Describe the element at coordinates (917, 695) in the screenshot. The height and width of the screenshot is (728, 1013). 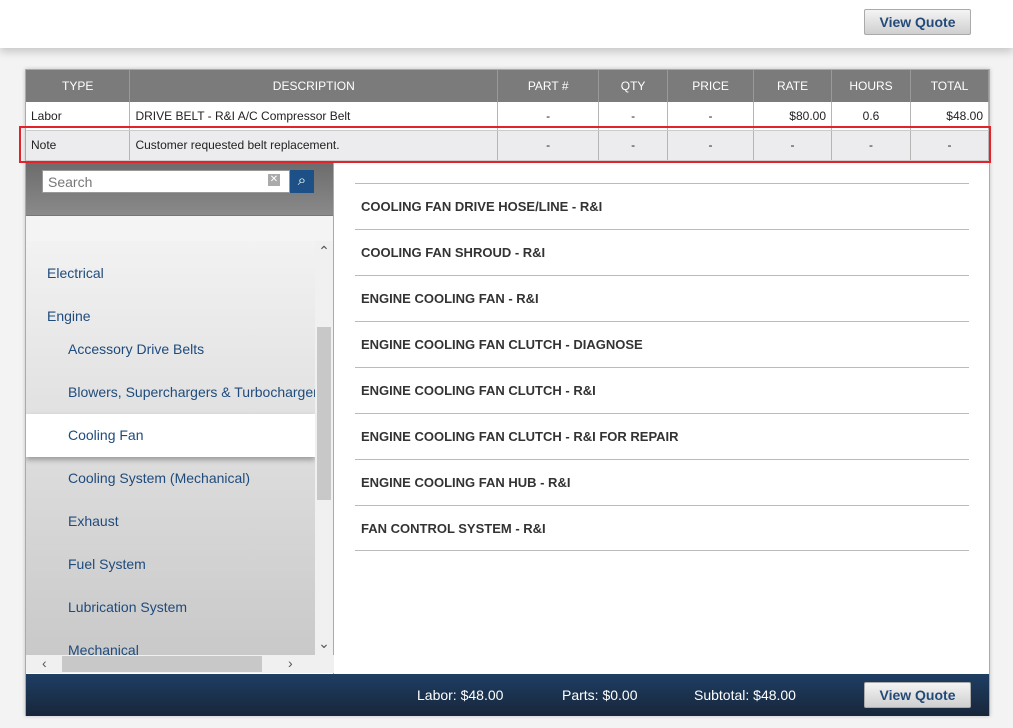
I see `view-quote-button: View Quote` at that location.